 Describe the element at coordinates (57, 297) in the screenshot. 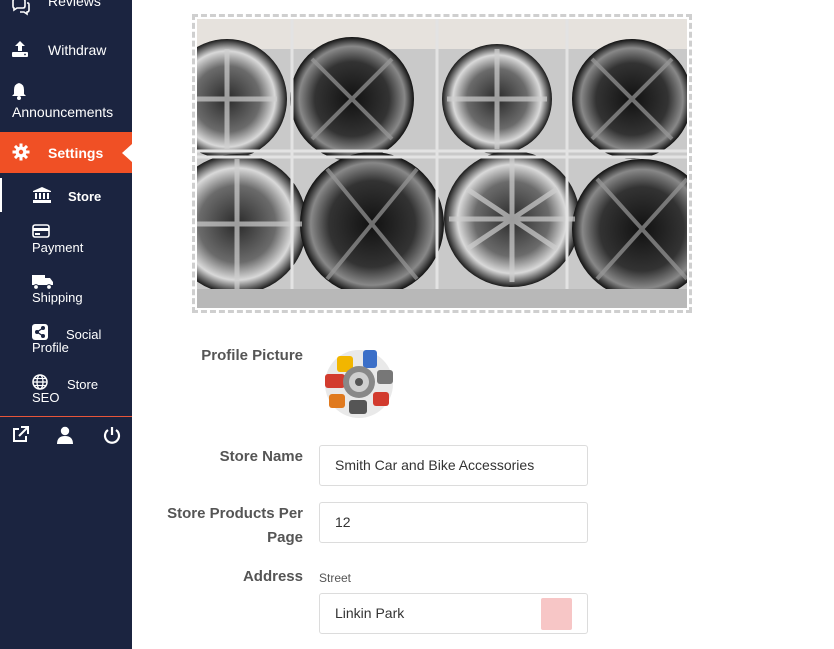

I see `submenu-label: Shipping` at that location.